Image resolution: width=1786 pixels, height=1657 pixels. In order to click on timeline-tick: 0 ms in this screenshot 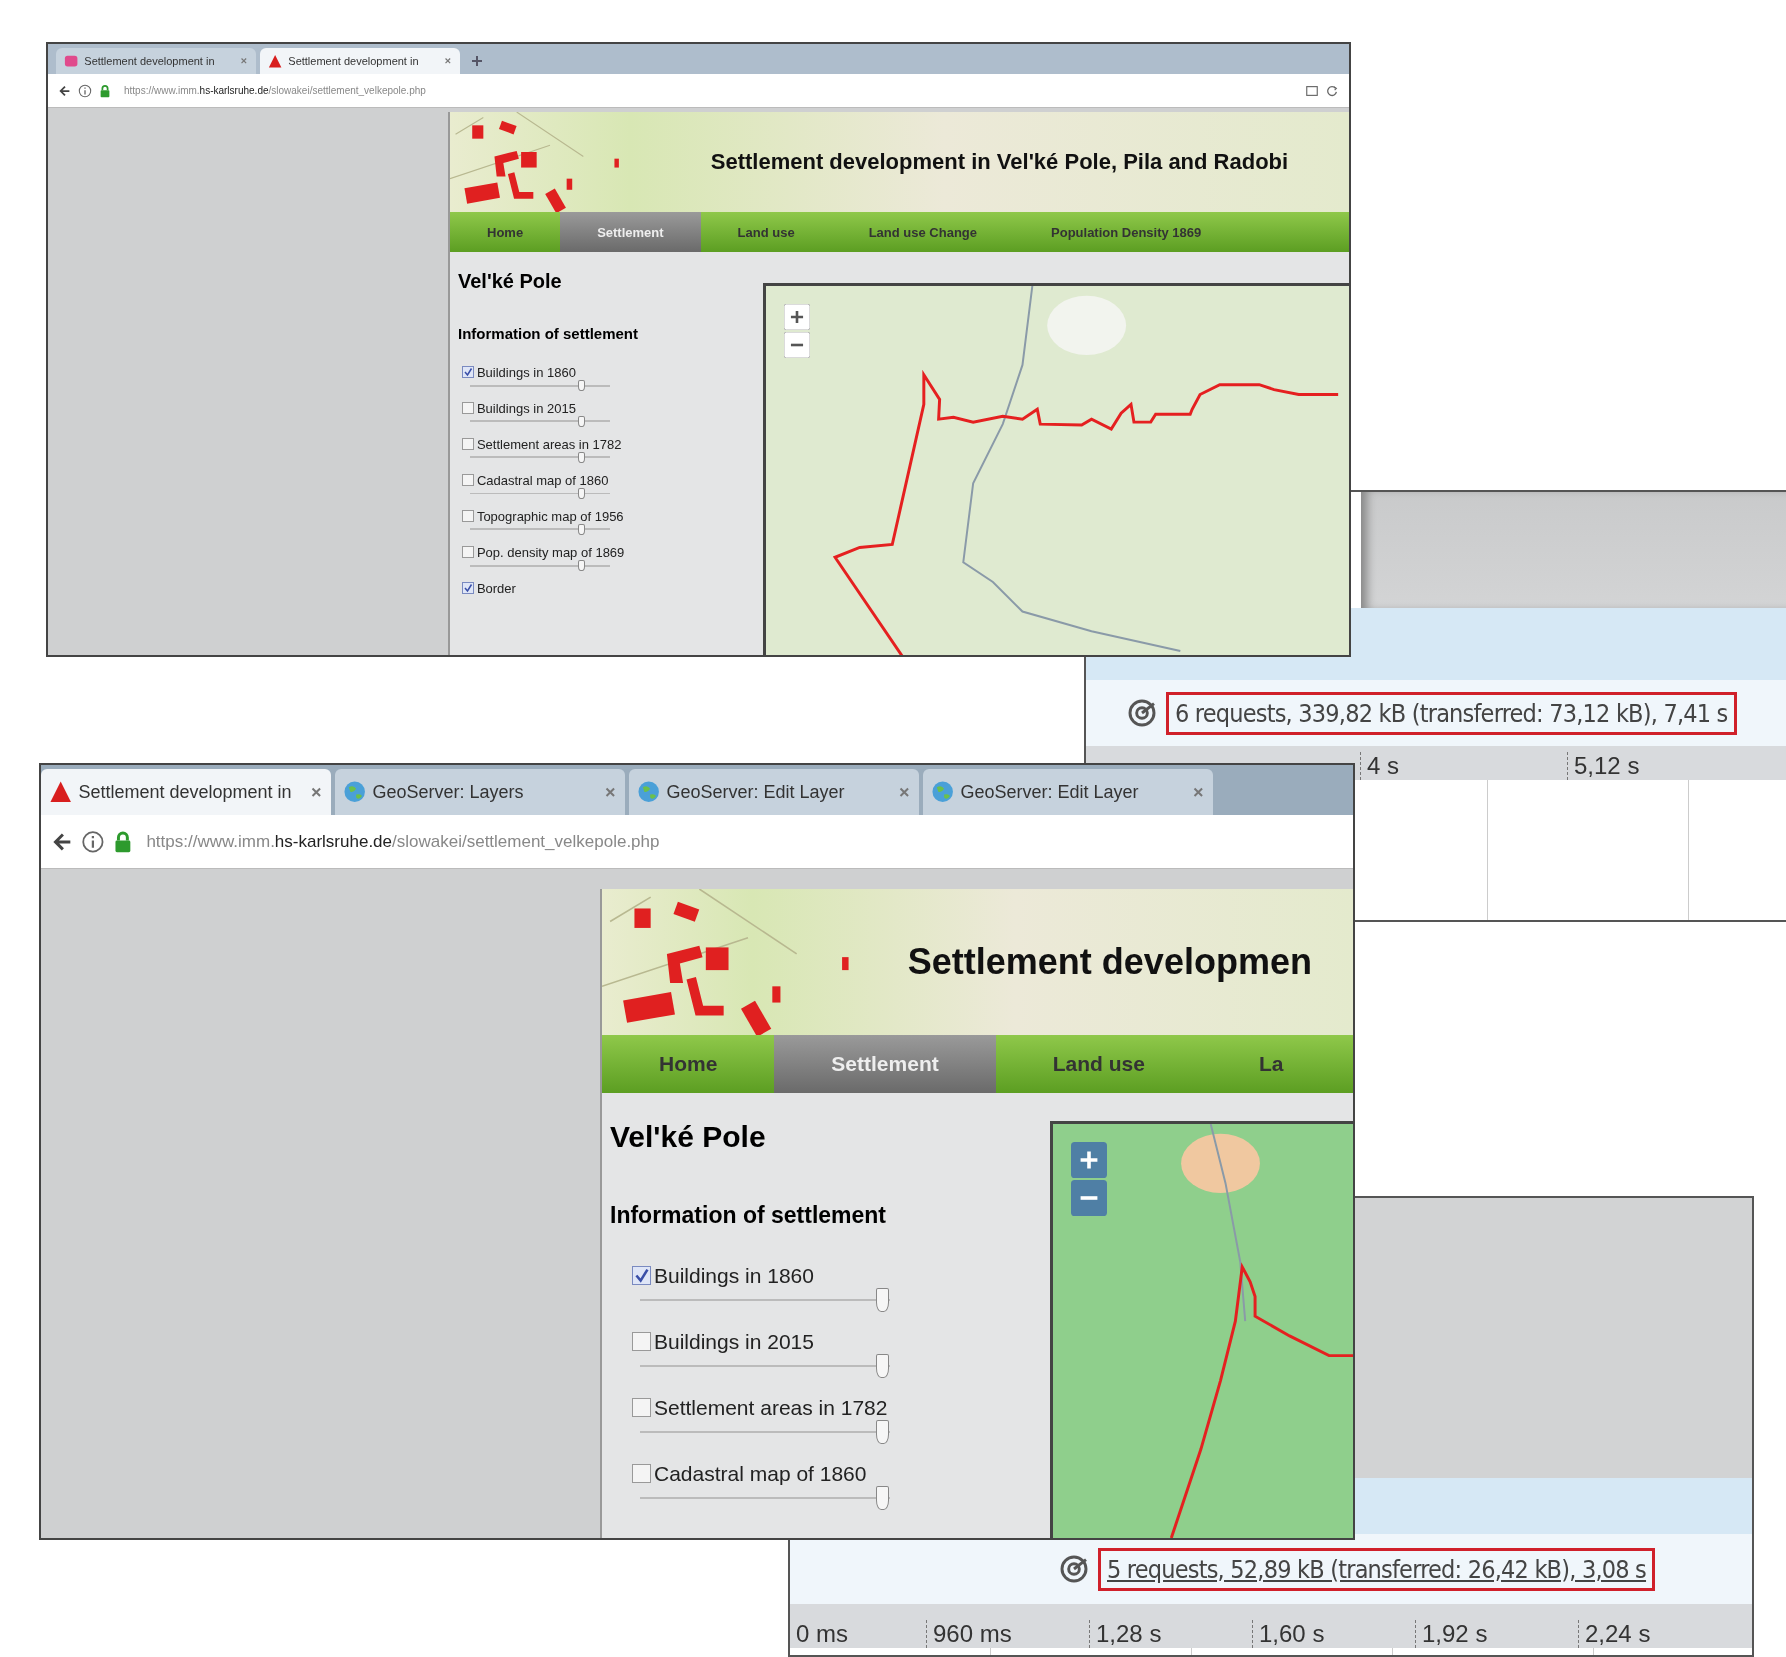, I will do `click(822, 1634)`.